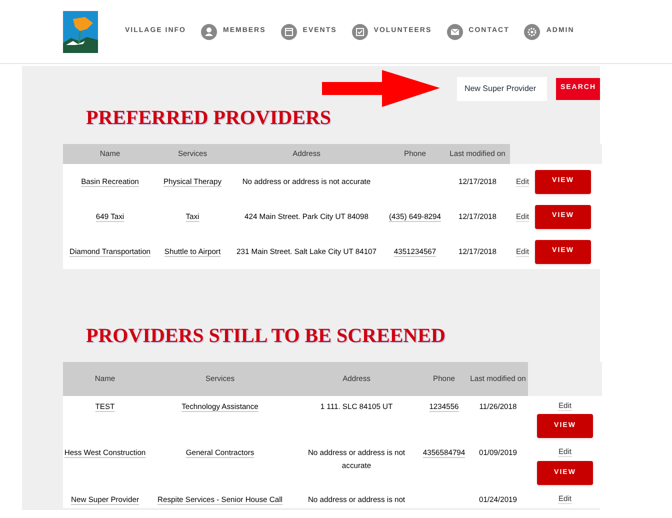 The image size is (672, 518). I want to click on checkbox-icon, so click(360, 32).